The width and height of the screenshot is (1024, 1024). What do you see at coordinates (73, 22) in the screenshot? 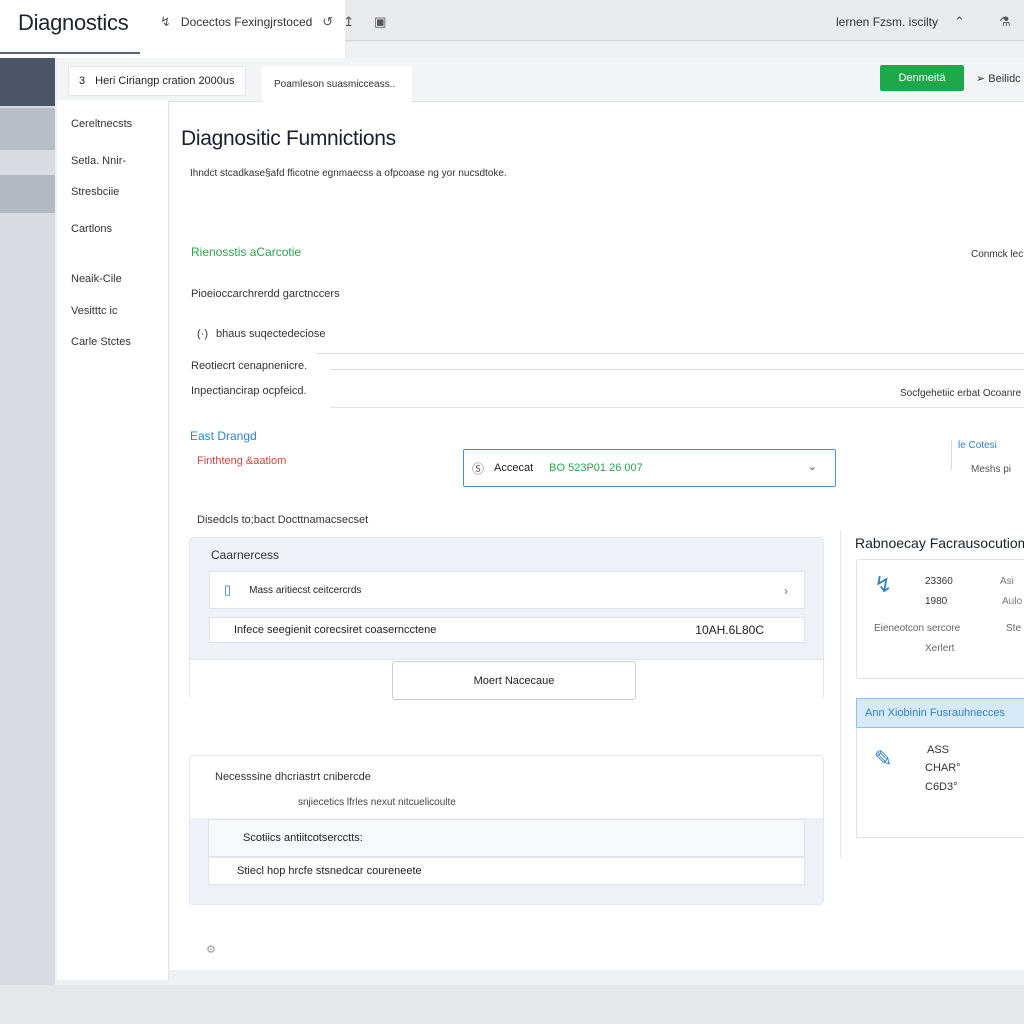
I see `app-title: Diagnostics` at bounding box center [73, 22].